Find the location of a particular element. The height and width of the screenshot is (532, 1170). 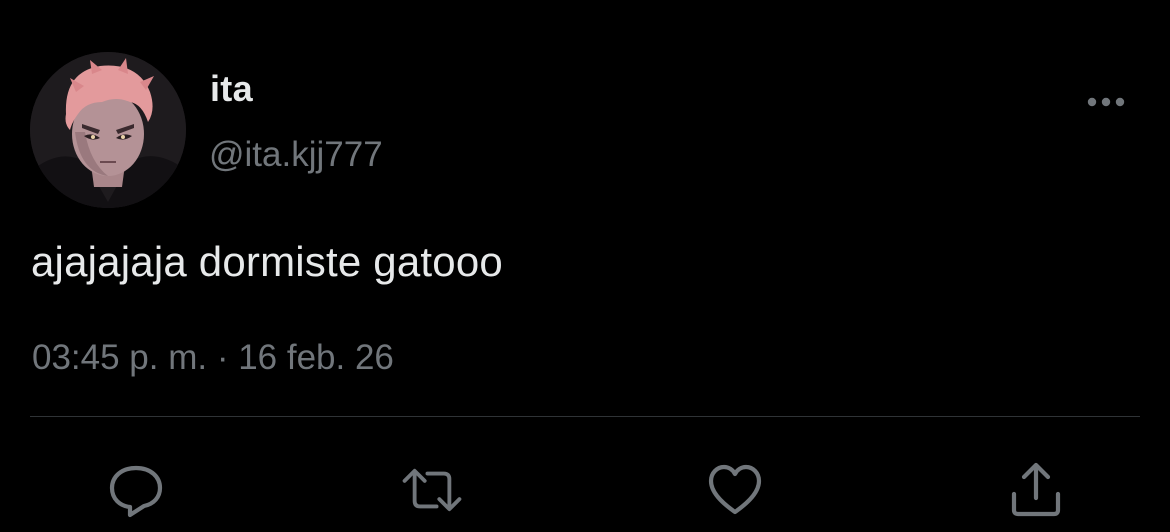

share-button is located at coordinates (1036, 490).